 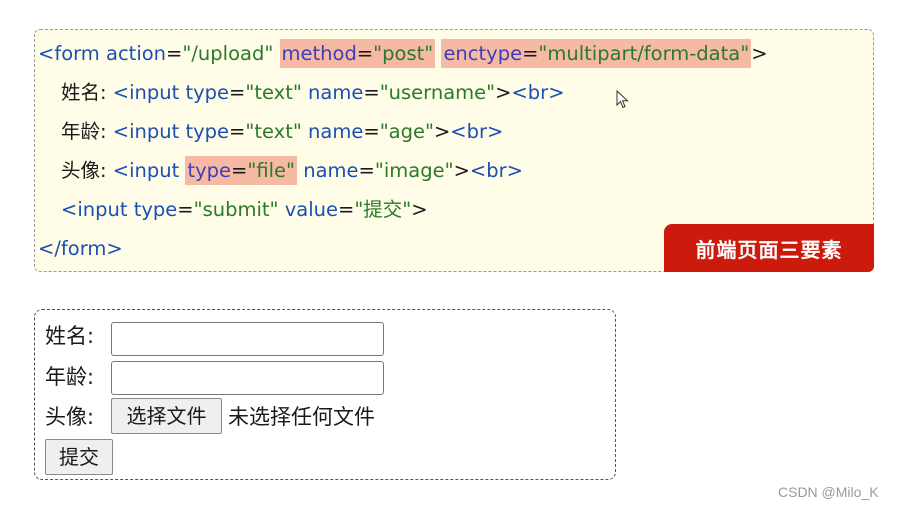 What do you see at coordinates (769, 248) in the screenshot?
I see `section-badge: 前端页面三要素` at bounding box center [769, 248].